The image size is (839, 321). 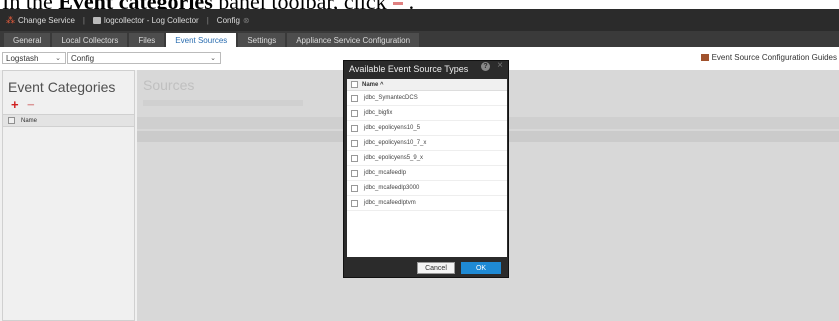 I want to click on change-service-button: ⁂ Change Service, so click(x=40, y=20).